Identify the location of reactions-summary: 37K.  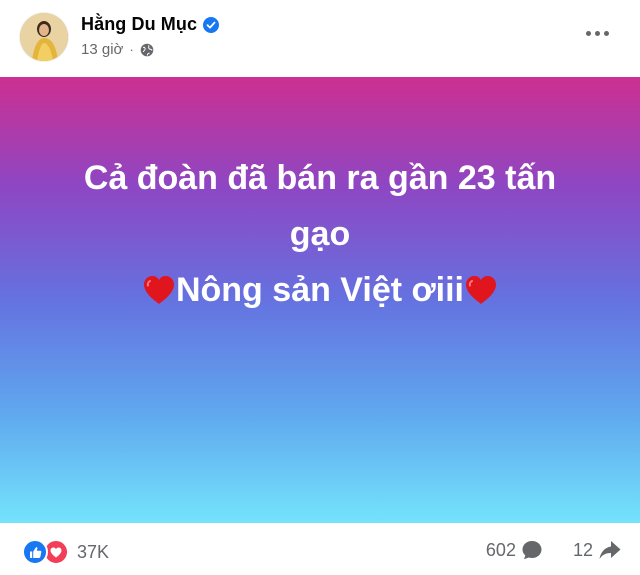
(65, 552).